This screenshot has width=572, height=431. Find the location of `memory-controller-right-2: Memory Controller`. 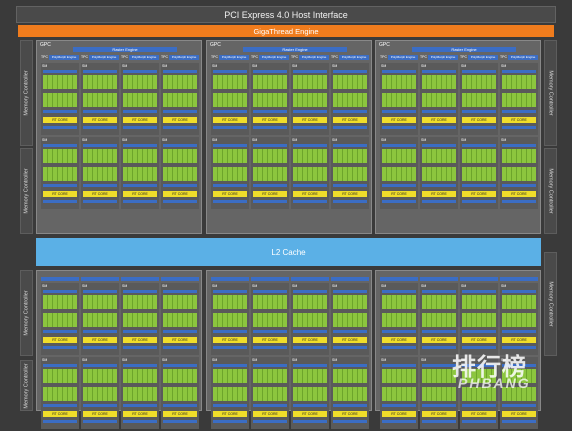

memory-controller-right-2: Memory Controller is located at coordinates (550, 191).